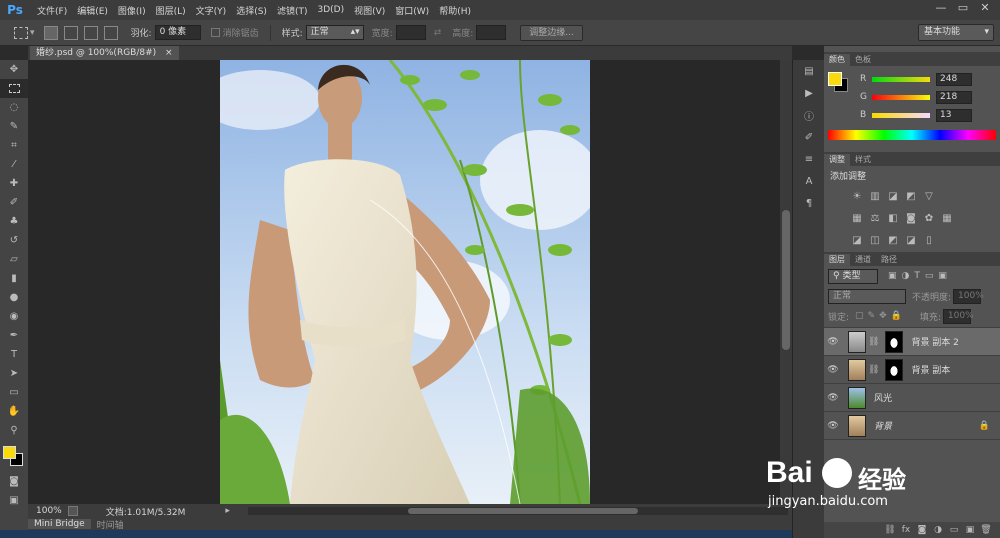 This screenshot has height=538, width=1000. What do you see at coordinates (893, 218) in the screenshot?
I see `black-white-icon: ◧` at bounding box center [893, 218].